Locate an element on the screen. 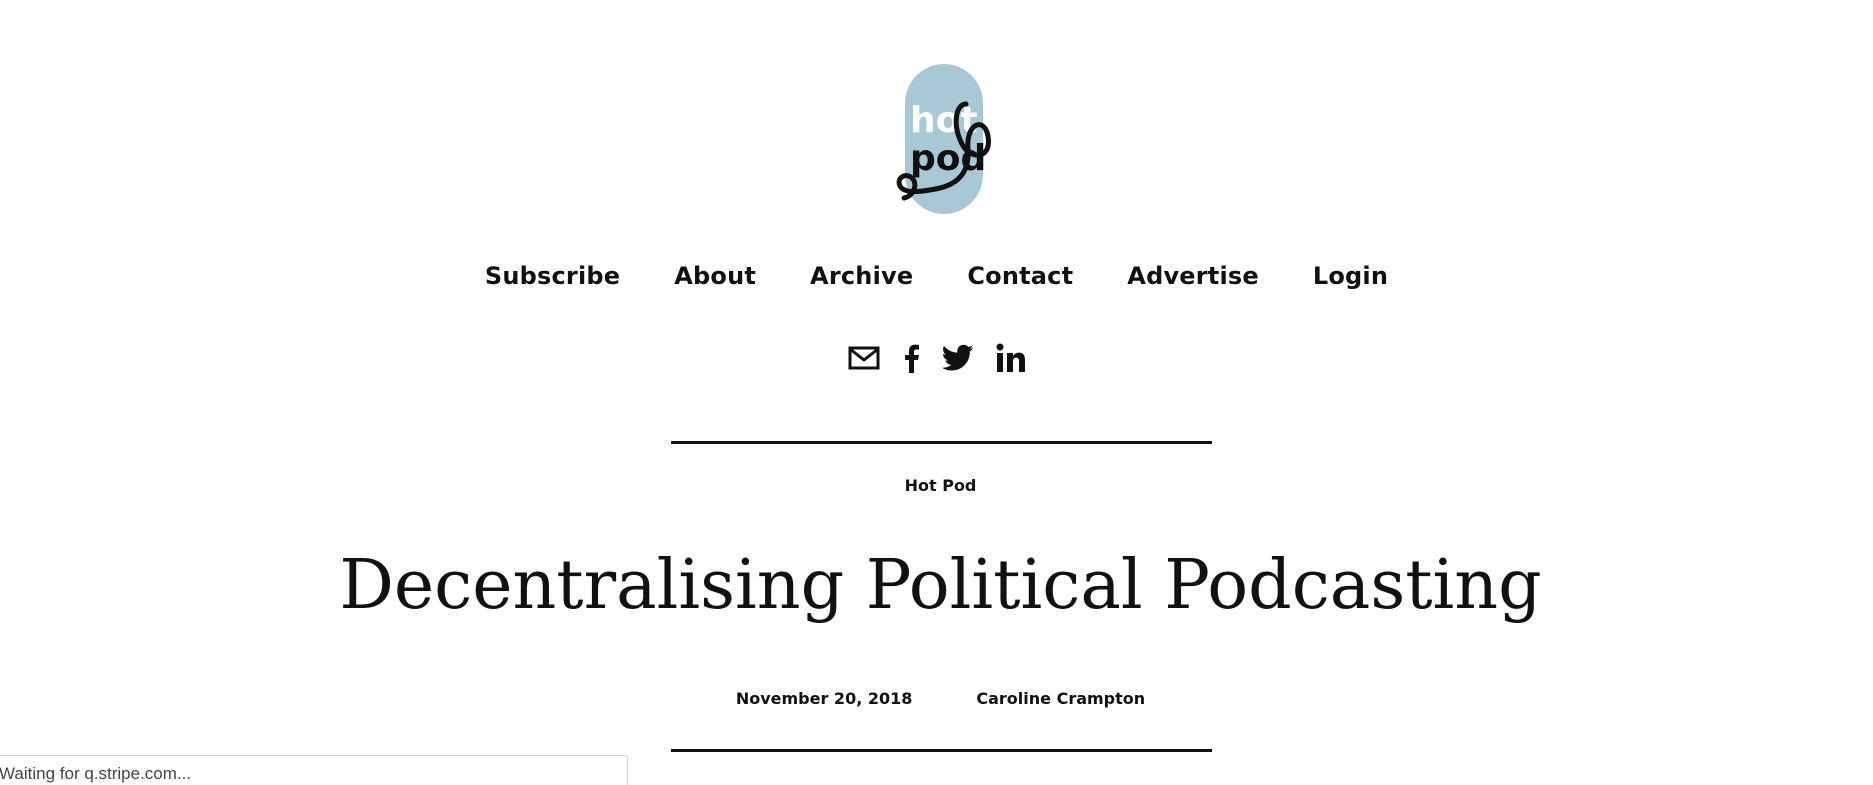 Image resolution: width=1873 pixels, height=785 pixels. nav-about: About is located at coordinates (715, 276).